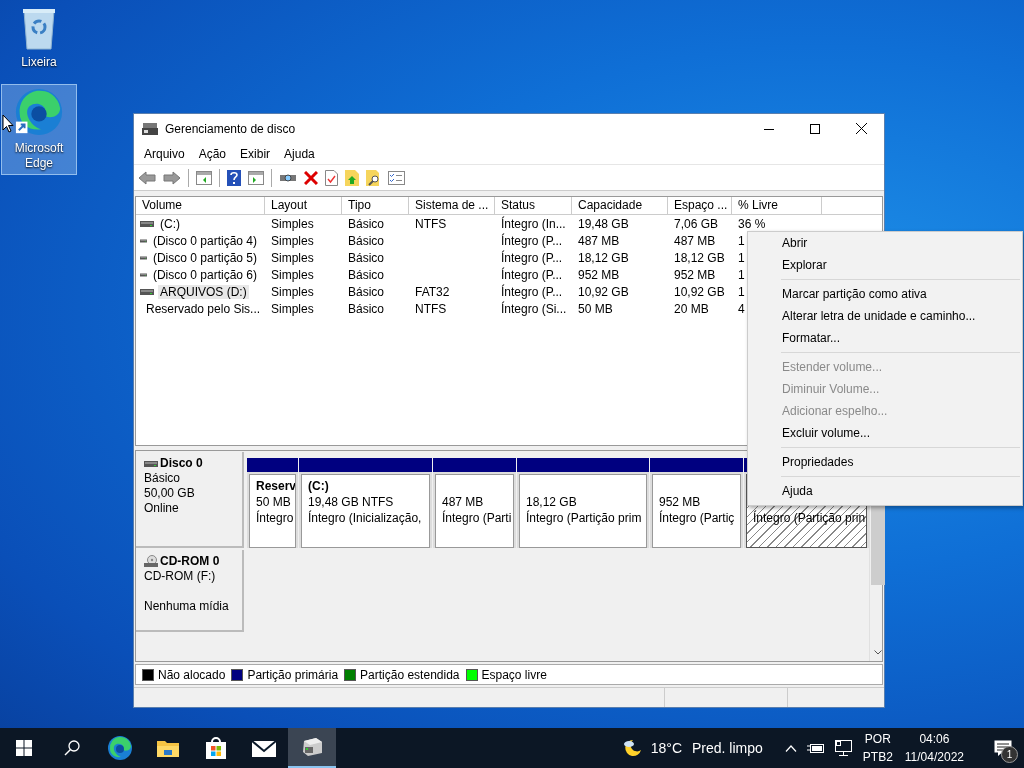  Describe the element at coordinates (216, 748) in the screenshot. I see `shopping-bag-icon` at that location.